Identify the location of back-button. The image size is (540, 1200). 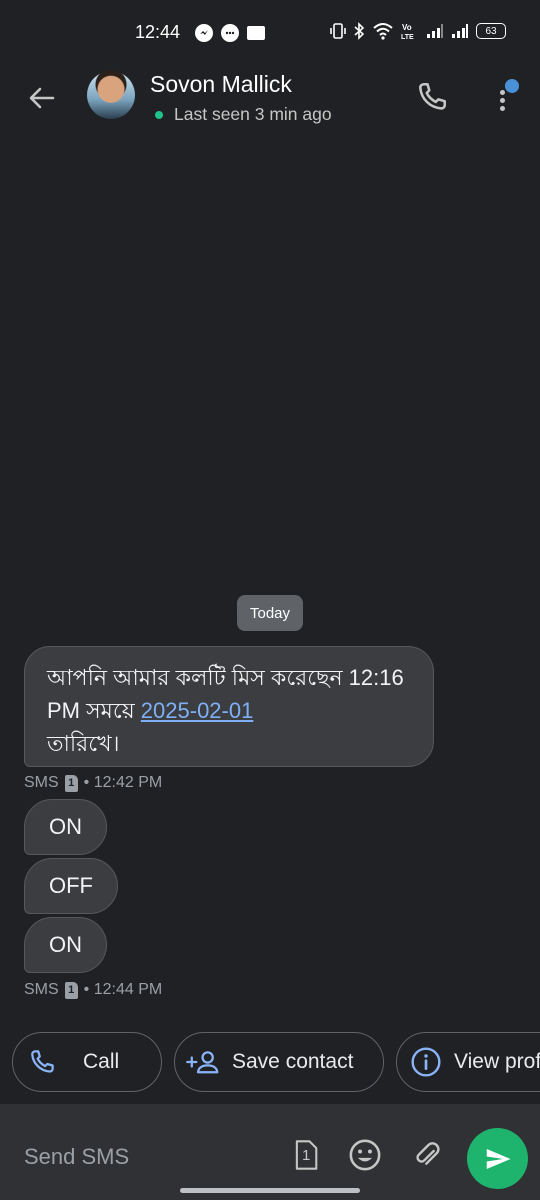
(42, 98).